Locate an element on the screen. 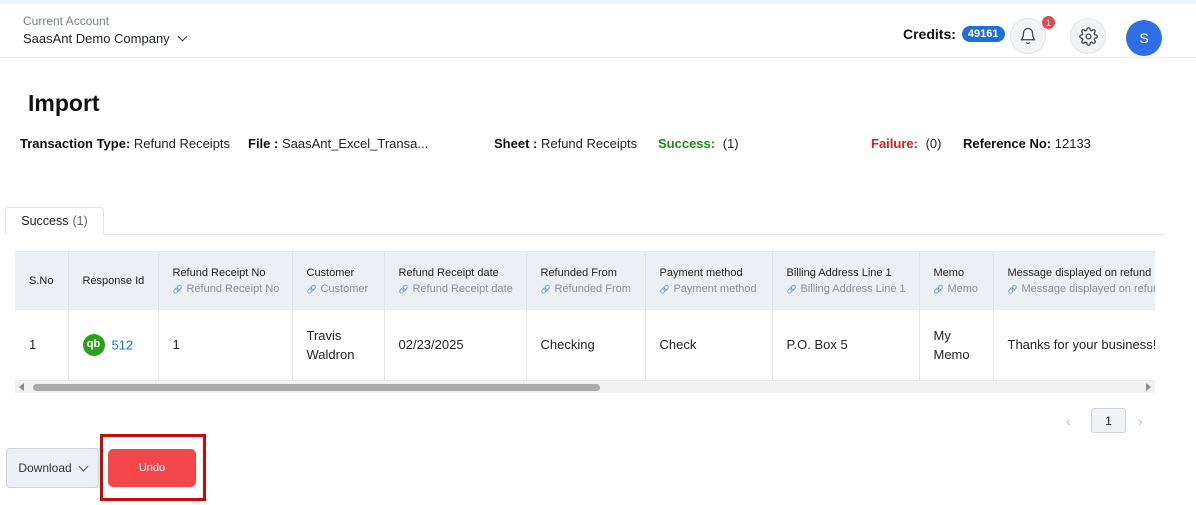 The image size is (1196, 505). undo-button: Undo is located at coordinates (152, 468).